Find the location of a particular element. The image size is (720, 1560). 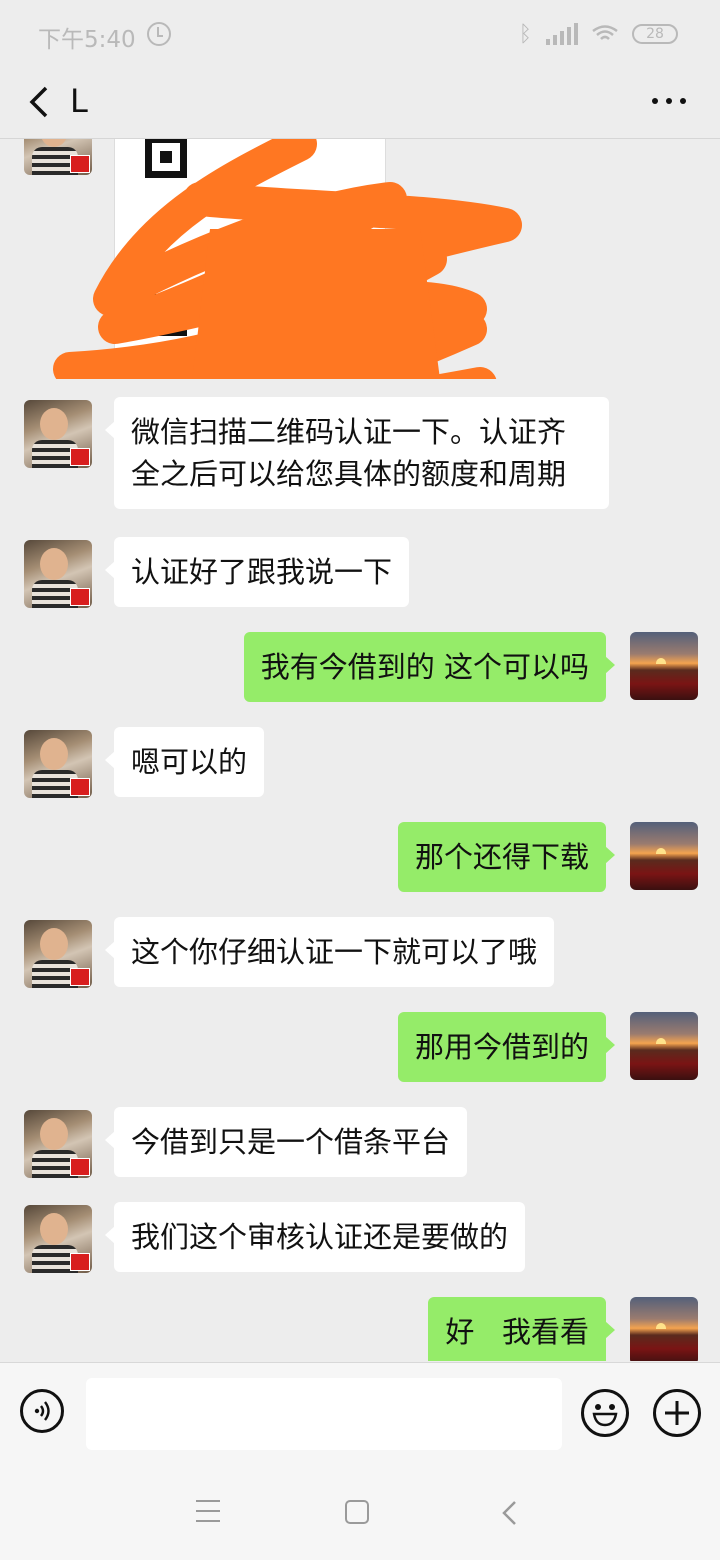

voice-icon is located at coordinates (42, 1411).